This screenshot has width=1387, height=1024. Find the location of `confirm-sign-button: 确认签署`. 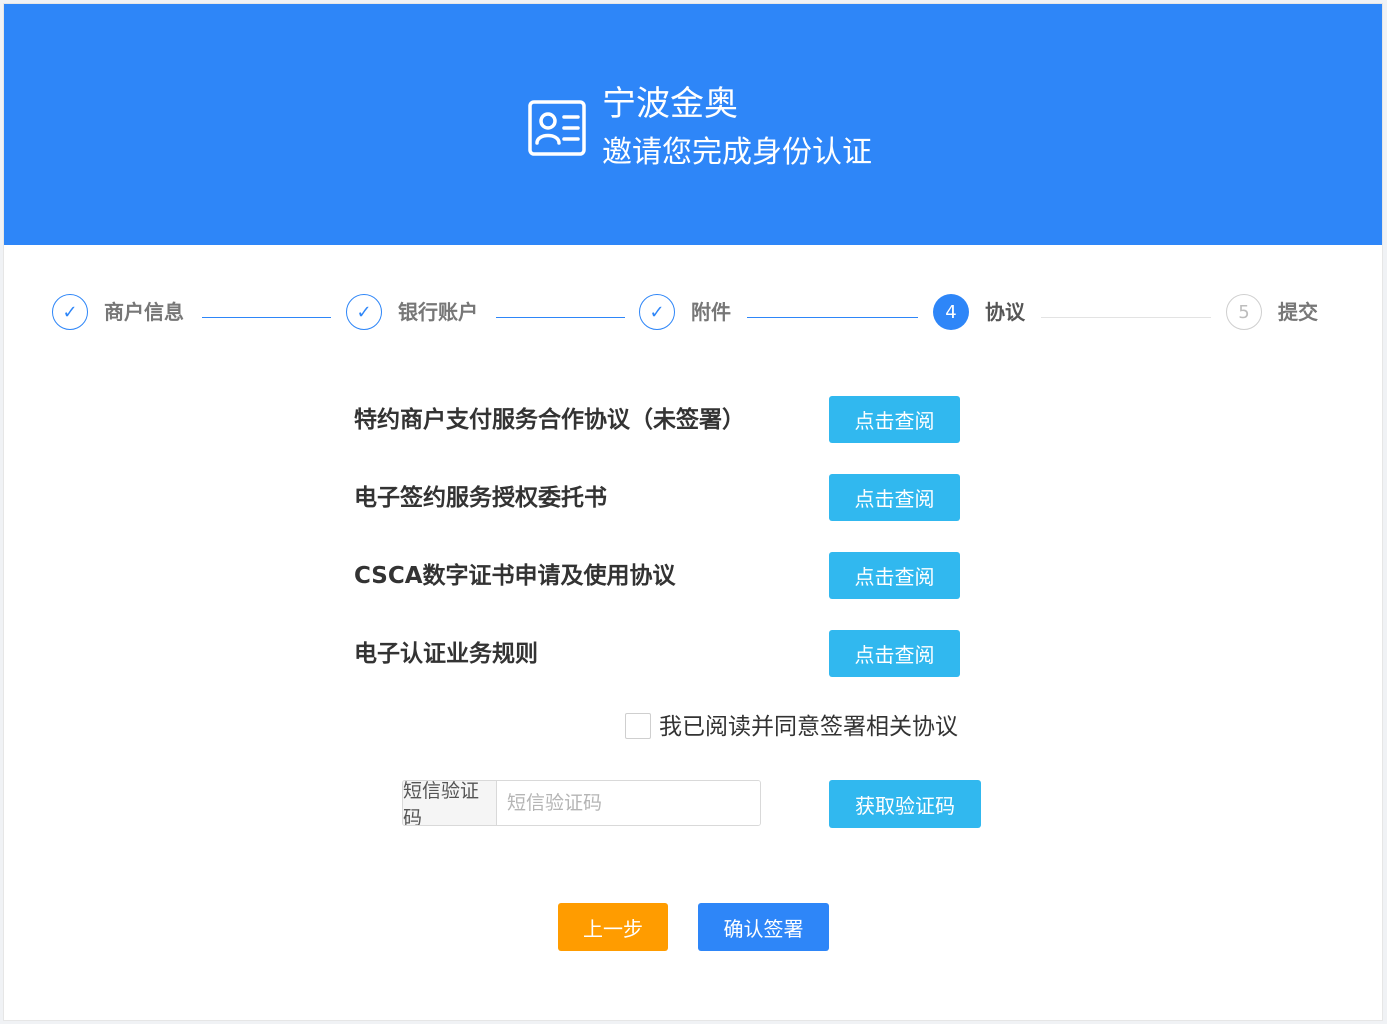

confirm-sign-button: 确认签署 is located at coordinates (763, 927).